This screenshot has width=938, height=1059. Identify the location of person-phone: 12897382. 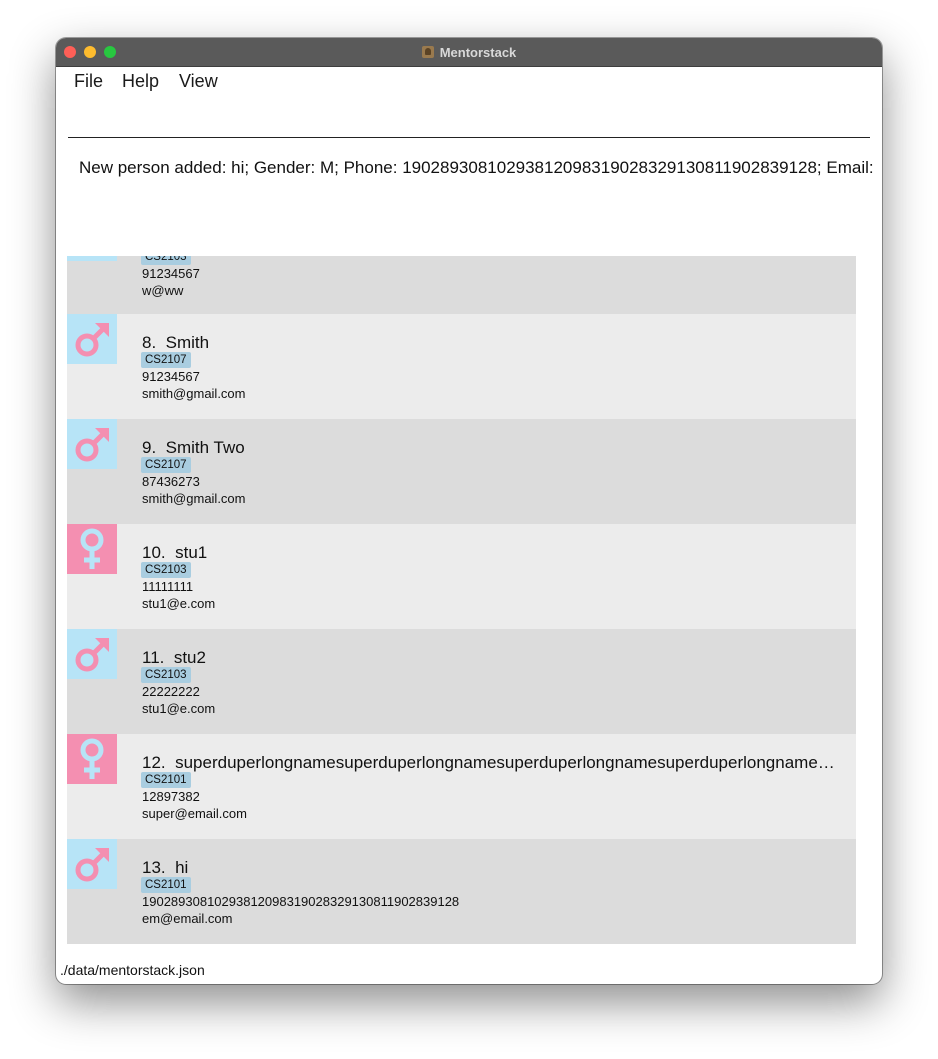
(171, 796).